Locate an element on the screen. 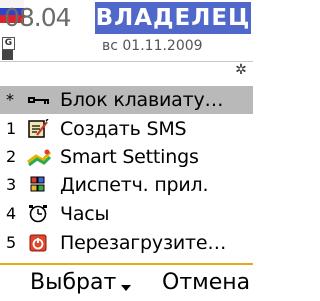 The width and height of the screenshot is (320, 301). compose-message-icon is located at coordinates (38, 128).